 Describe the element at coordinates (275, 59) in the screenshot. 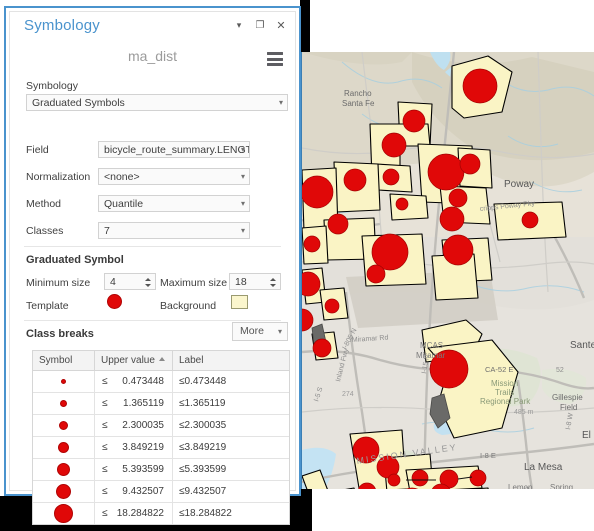

I see `hamburger-icon` at that location.